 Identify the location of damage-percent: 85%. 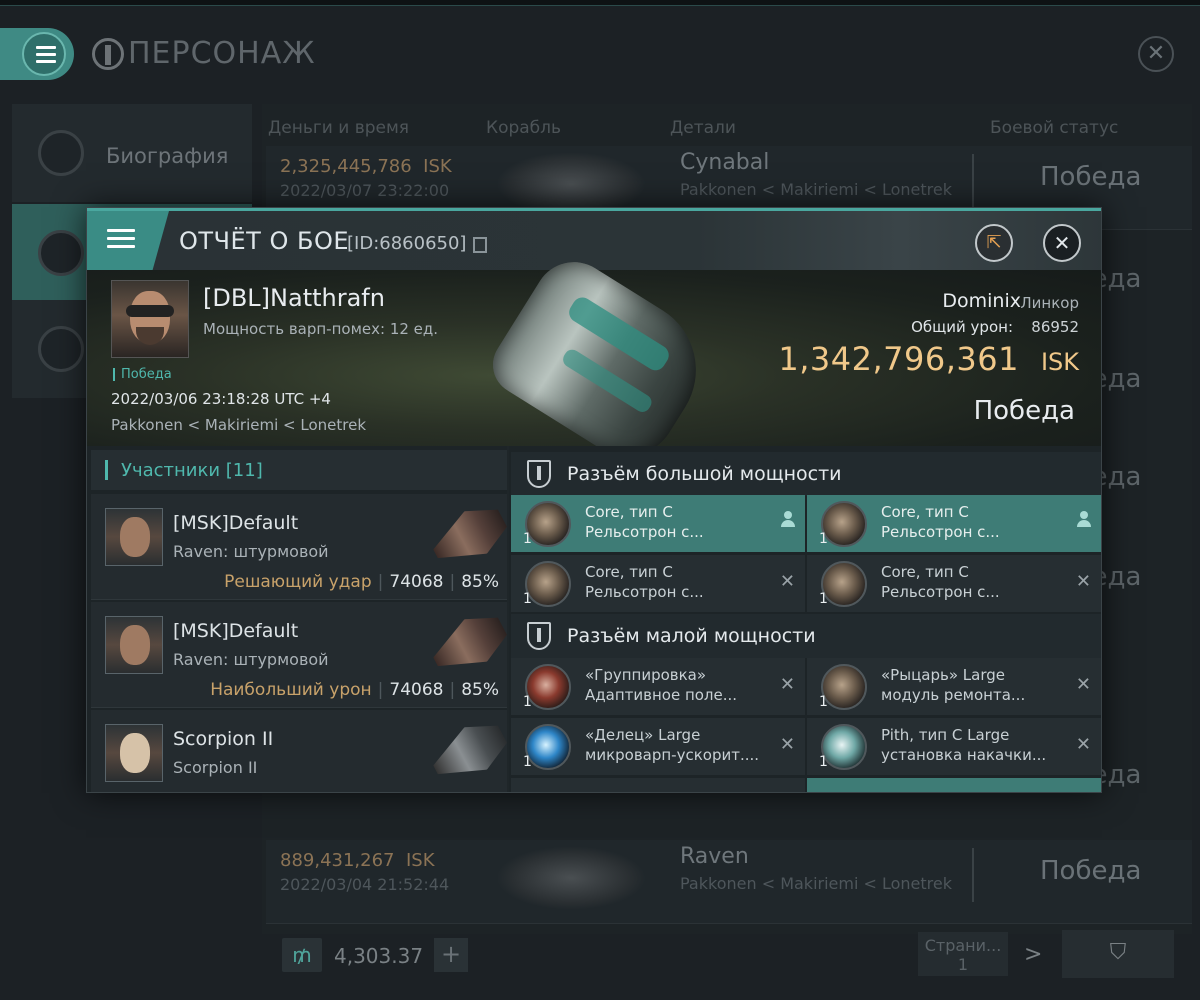
(480, 582).